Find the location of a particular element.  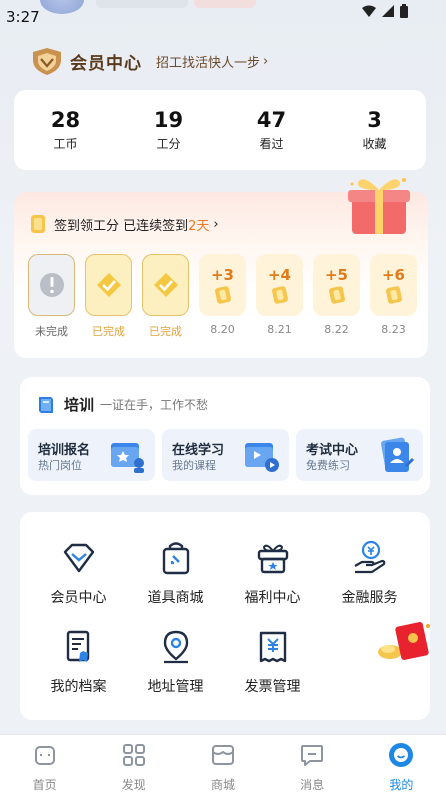

service-label: 福利中心 is located at coordinates (272, 598).